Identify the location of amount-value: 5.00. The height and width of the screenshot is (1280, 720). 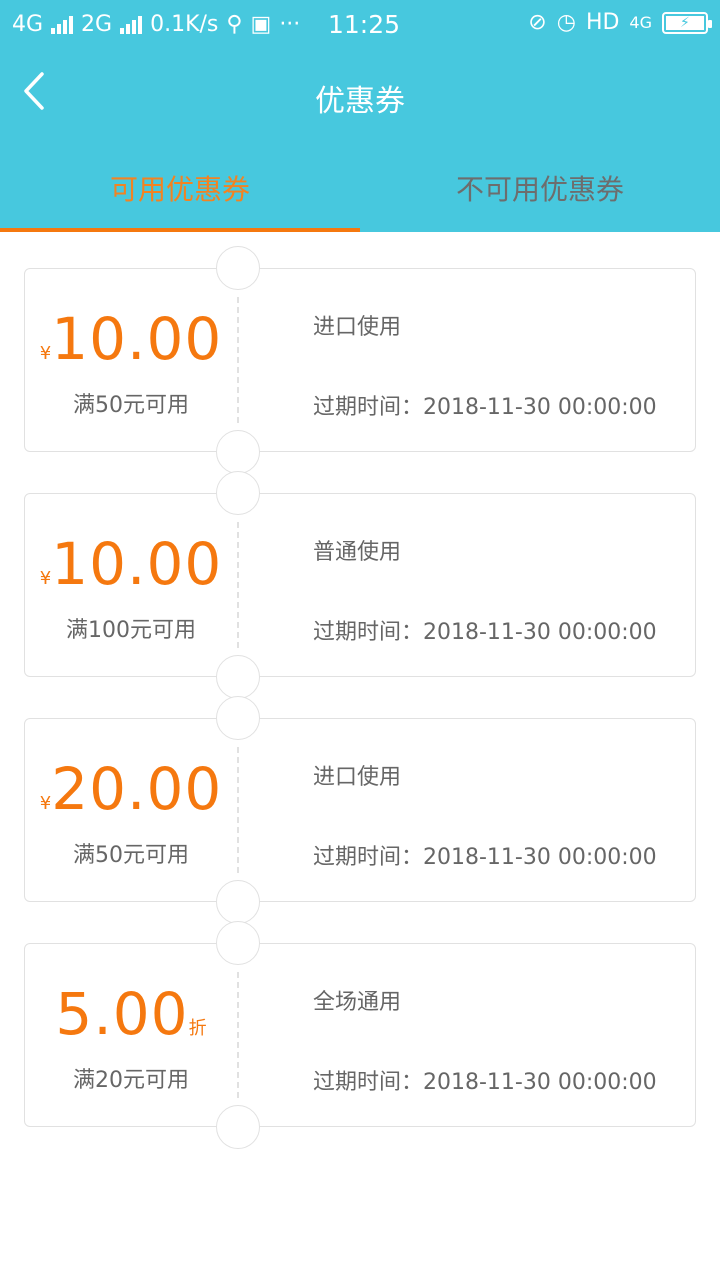
(122, 1014).